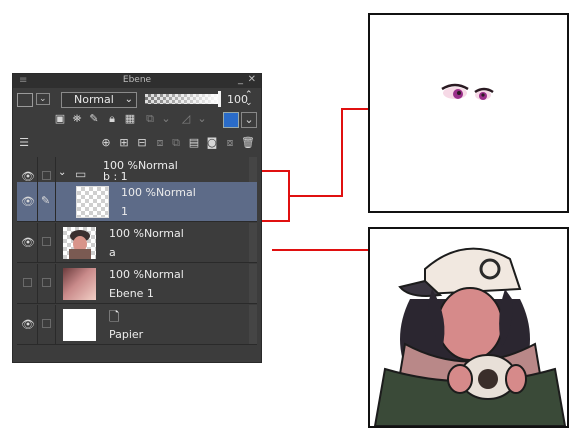 This screenshot has height=440, width=580. I want to click on visibility-checkbox, so click(27, 282).